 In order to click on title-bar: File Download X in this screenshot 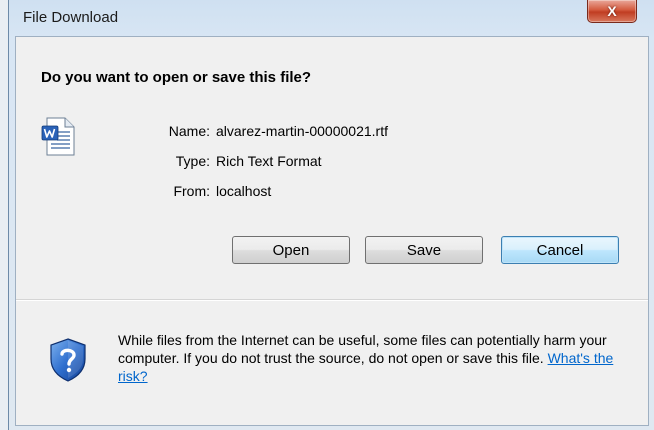, I will do `click(331, 18)`.